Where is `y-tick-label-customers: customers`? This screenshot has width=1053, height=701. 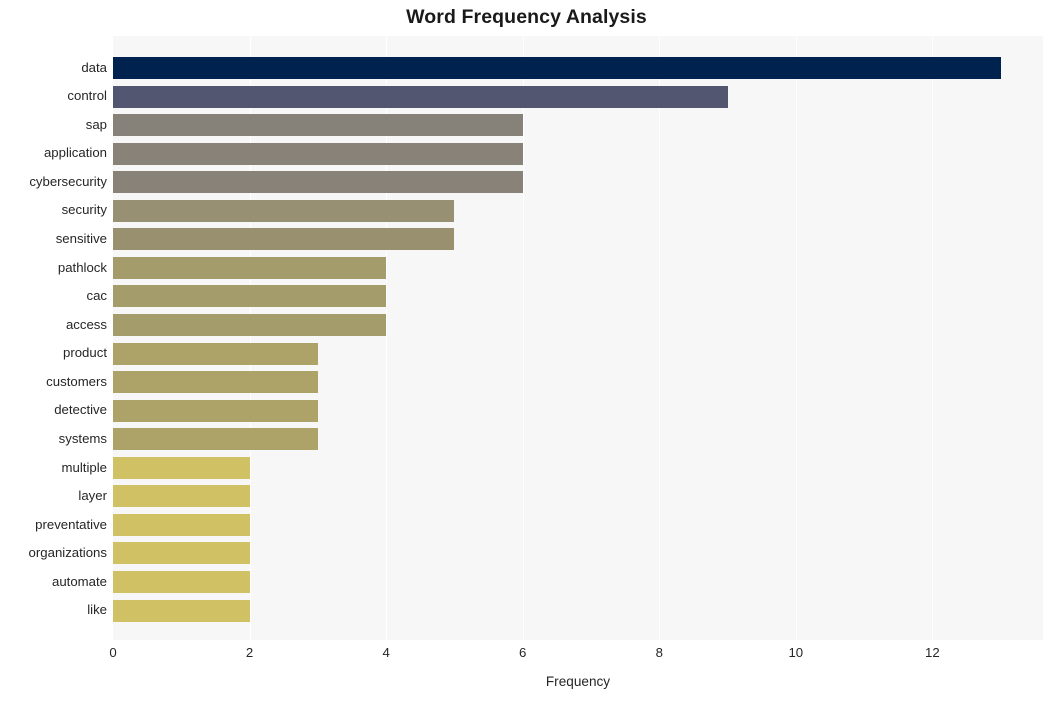 y-tick-label-customers: customers is located at coordinates (76, 381).